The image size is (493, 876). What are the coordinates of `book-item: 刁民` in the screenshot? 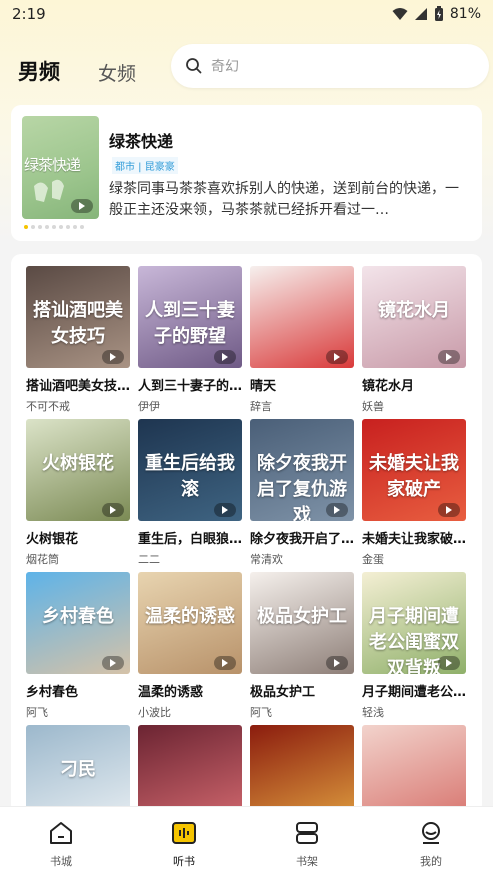 It's located at (78, 769).